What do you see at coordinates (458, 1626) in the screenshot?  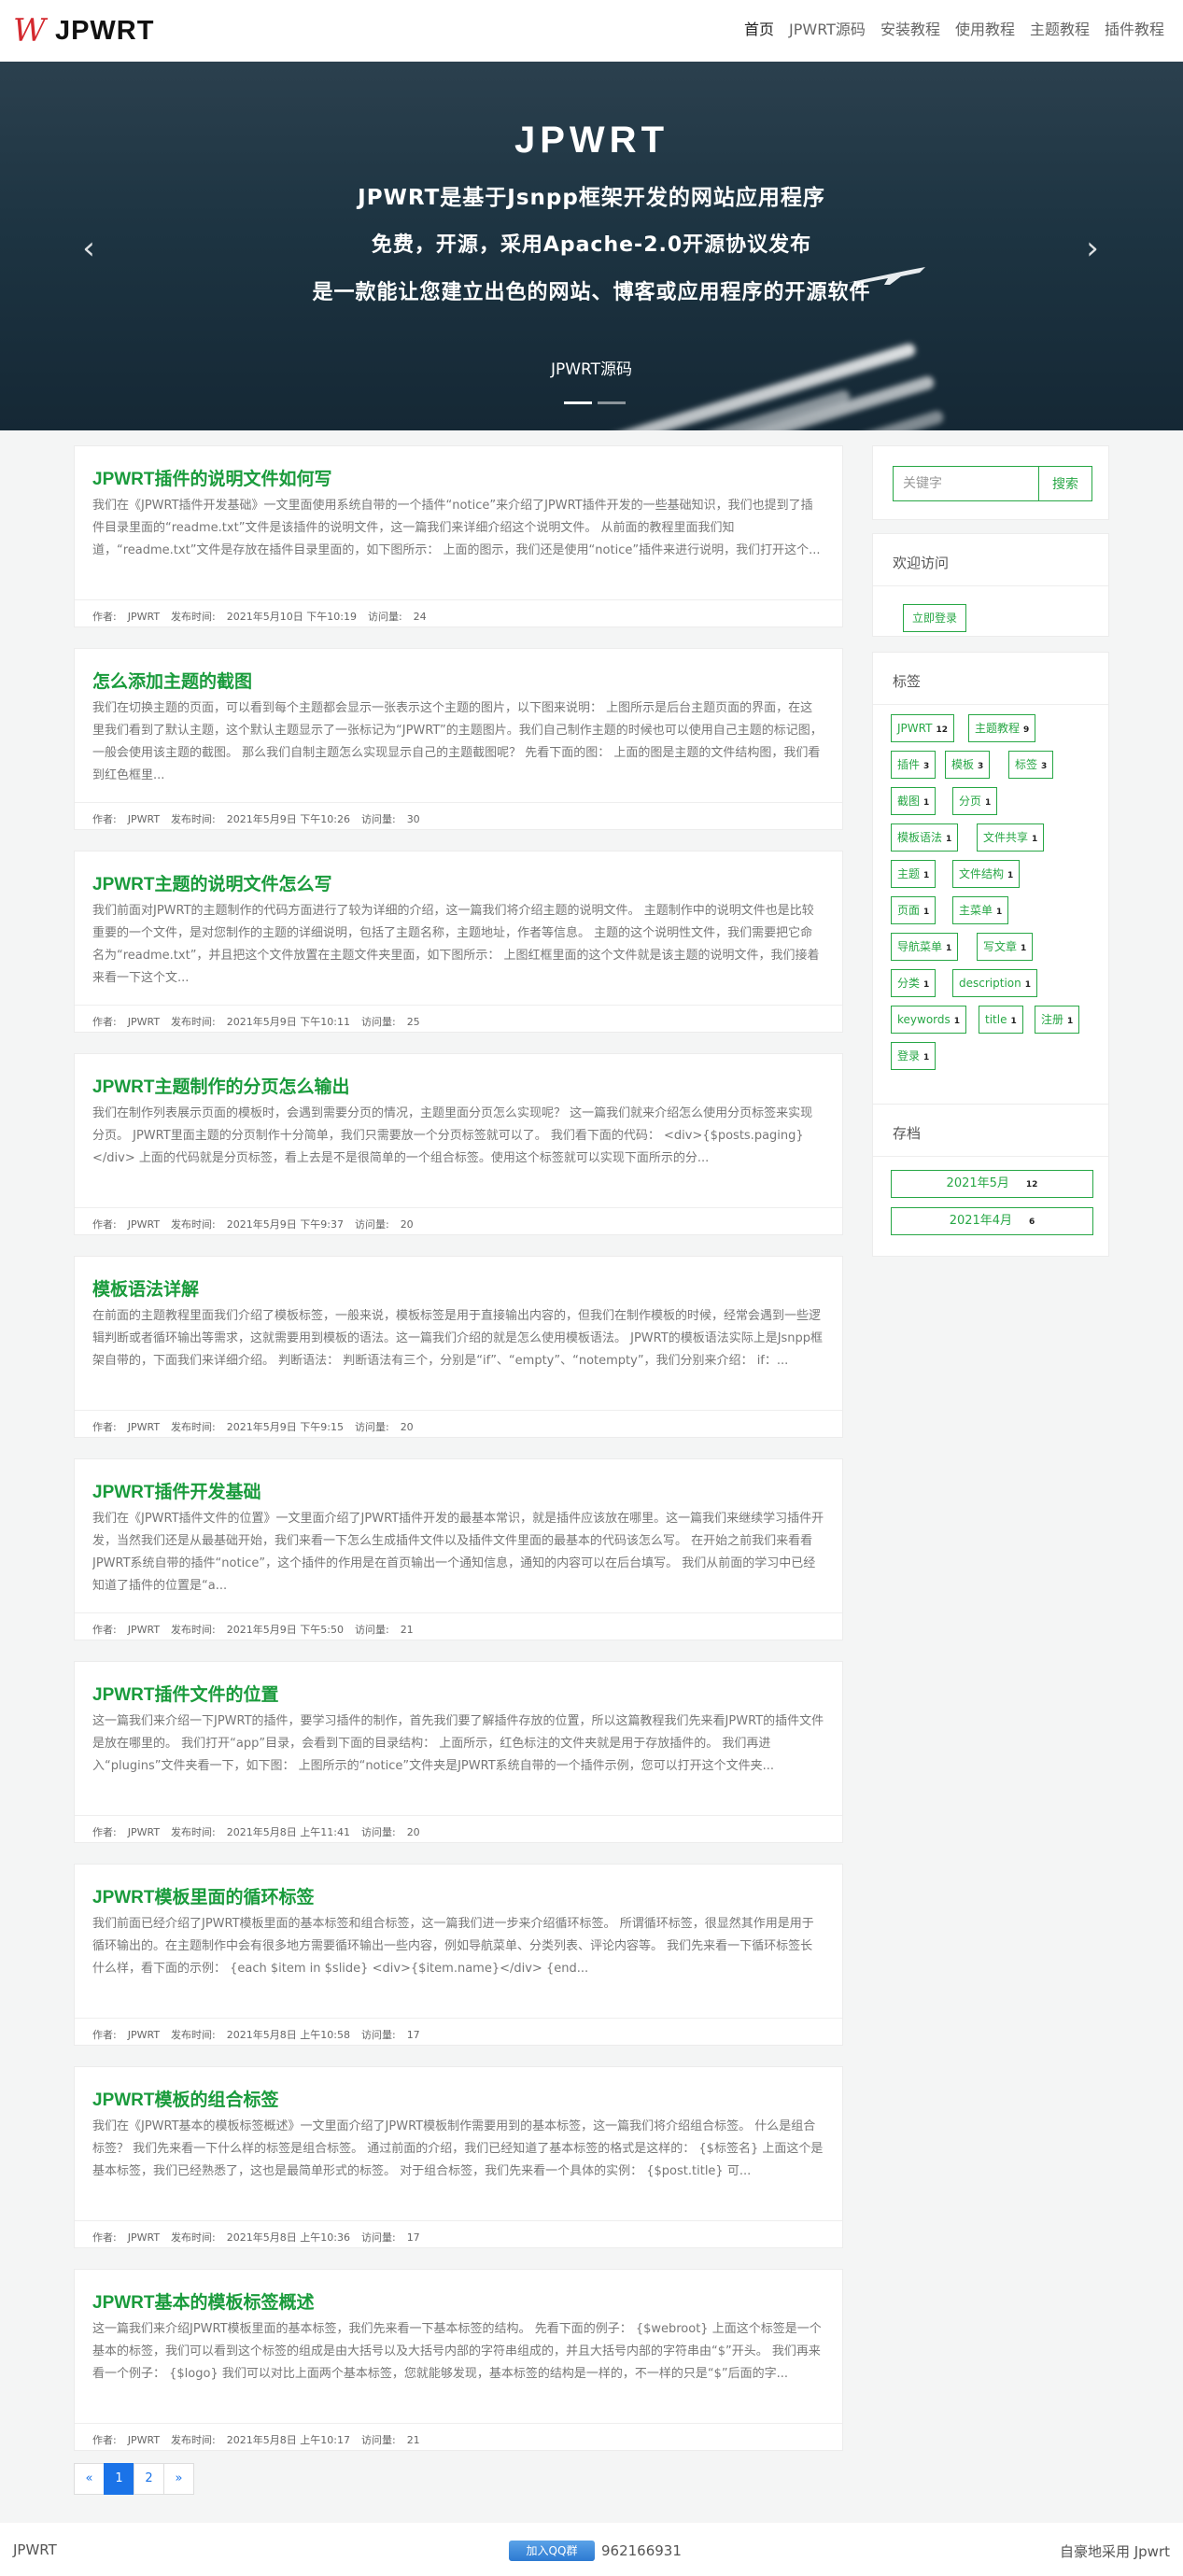 I see `article-meta: 作者: JPWRT 发布时间: 2021年5月9日 下午5:50 访问量: 21` at bounding box center [458, 1626].